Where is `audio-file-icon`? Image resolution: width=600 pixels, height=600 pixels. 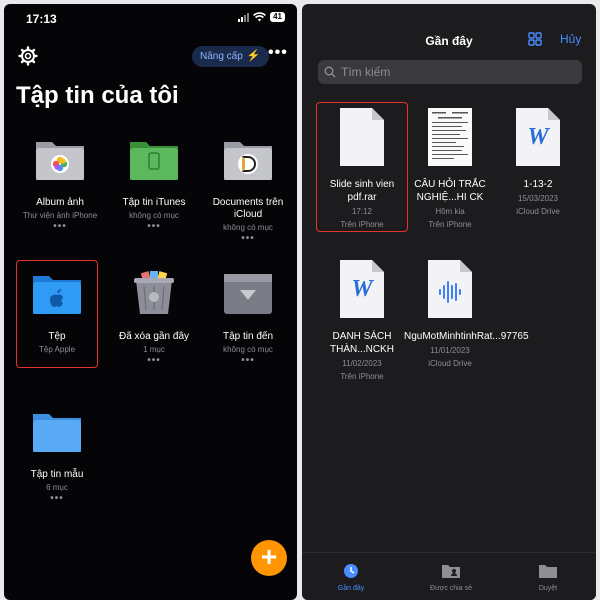 audio-file-icon is located at coordinates (450, 289).